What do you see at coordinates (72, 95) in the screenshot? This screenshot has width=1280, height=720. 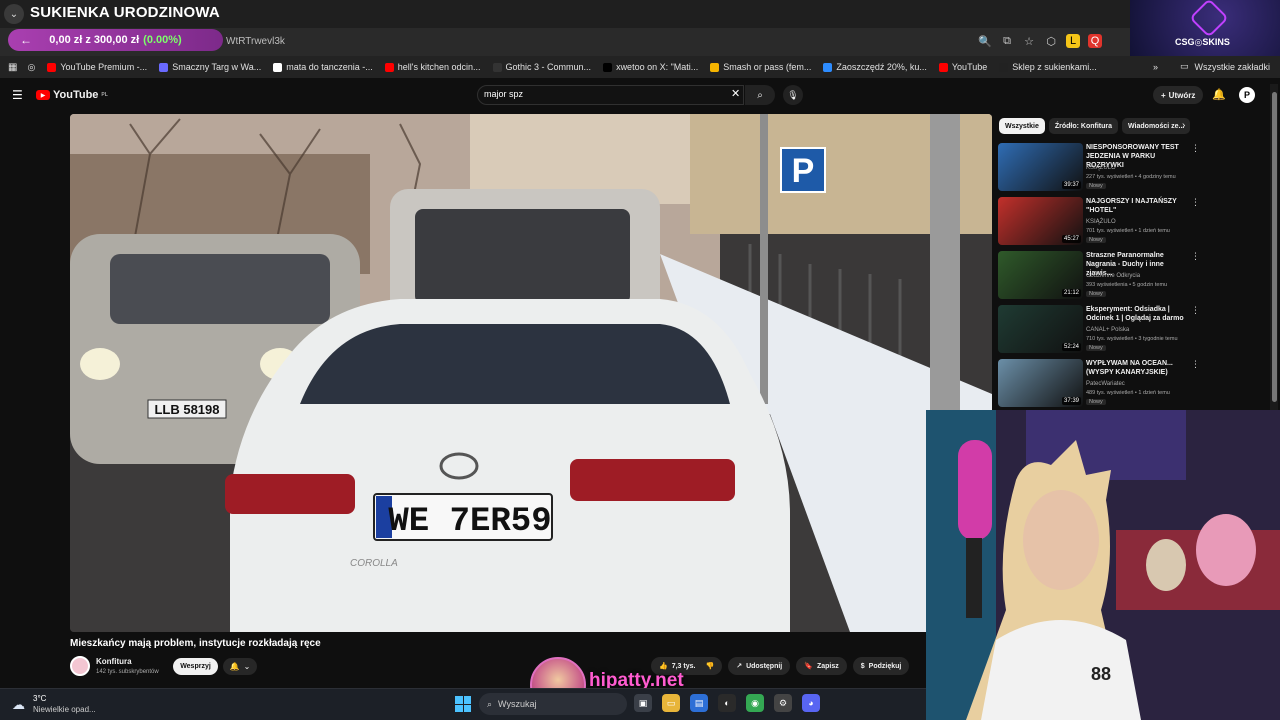 I see `youtube-logo: ▶ YouTube PL` at bounding box center [72, 95].